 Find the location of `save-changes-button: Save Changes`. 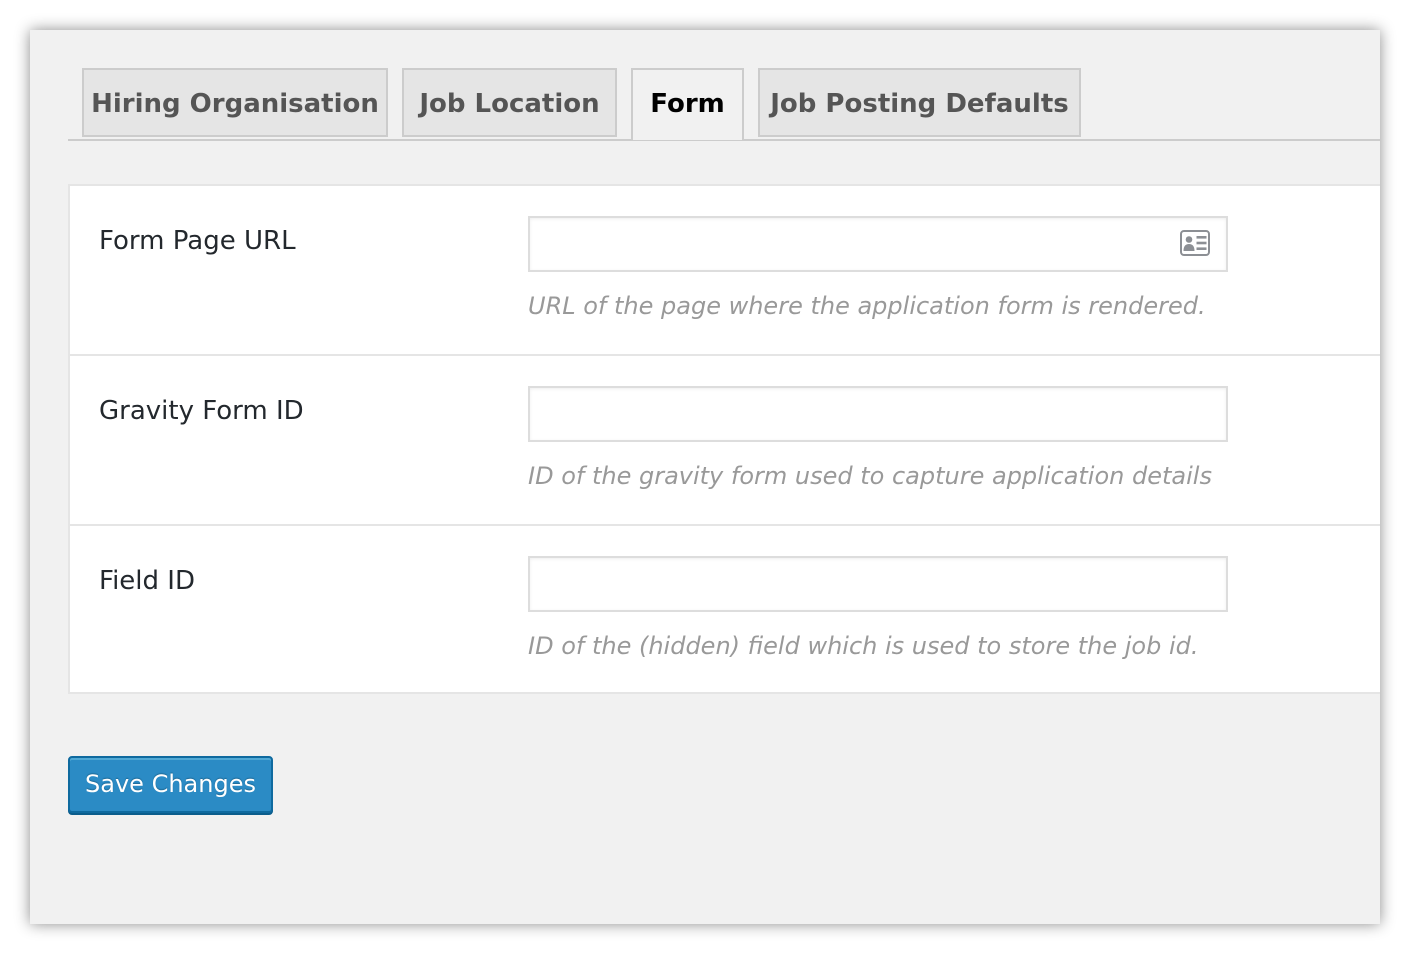

save-changes-button: Save Changes is located at coordinates (170, 784).